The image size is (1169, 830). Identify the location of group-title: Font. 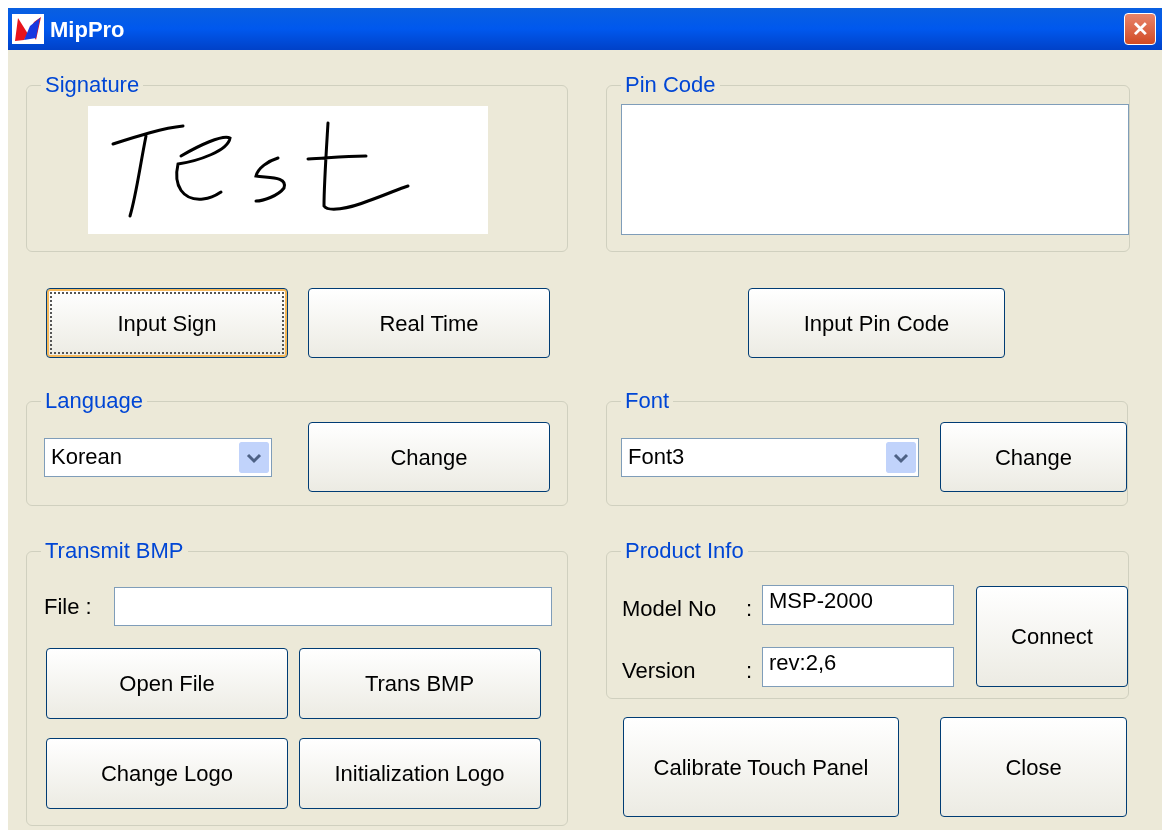
(647, 401).